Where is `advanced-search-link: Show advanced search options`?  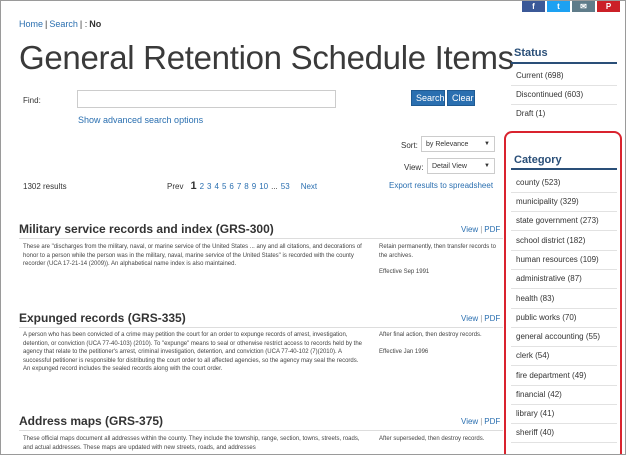
advanced-search-link: Show advanced search options is located at coordinates (140, 120).